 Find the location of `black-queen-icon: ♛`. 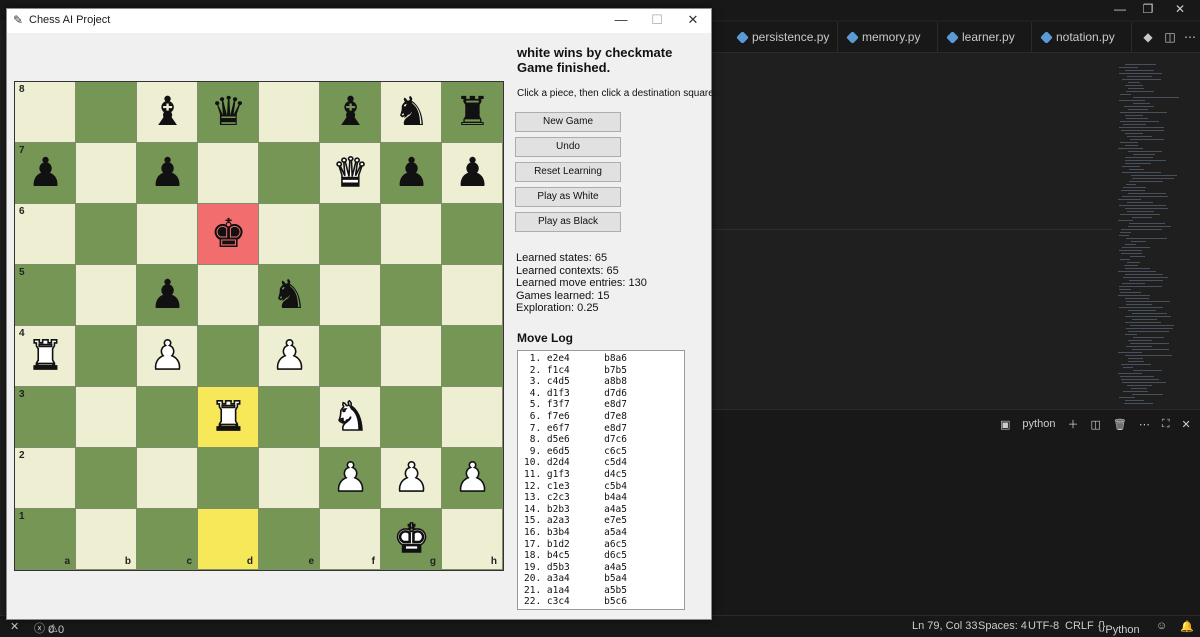

black-queen-icon: ♛ is located at coordinates (228, 112).